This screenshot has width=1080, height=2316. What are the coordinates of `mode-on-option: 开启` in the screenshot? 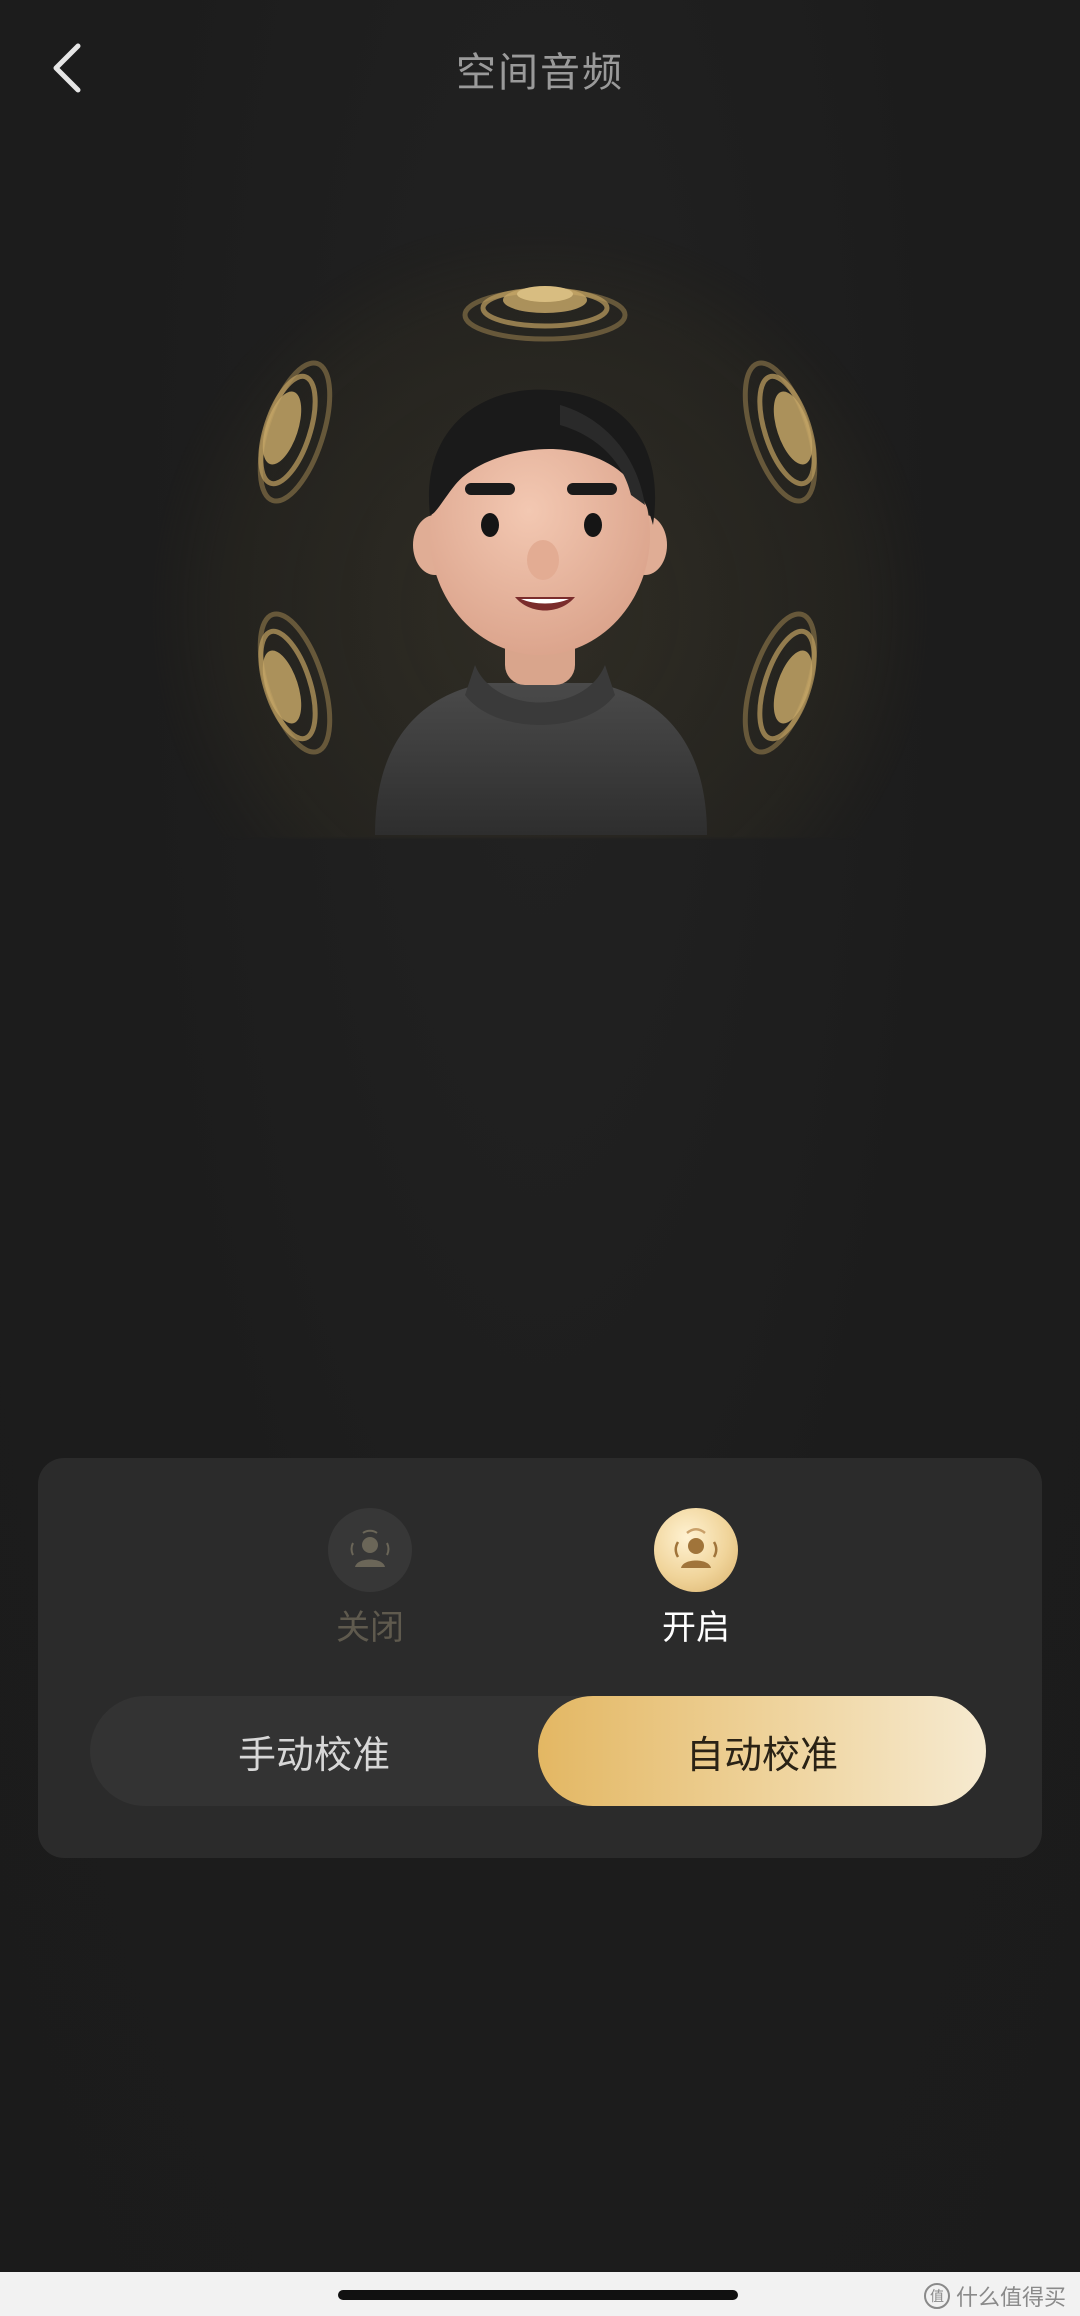 It's located at (696, 1578).